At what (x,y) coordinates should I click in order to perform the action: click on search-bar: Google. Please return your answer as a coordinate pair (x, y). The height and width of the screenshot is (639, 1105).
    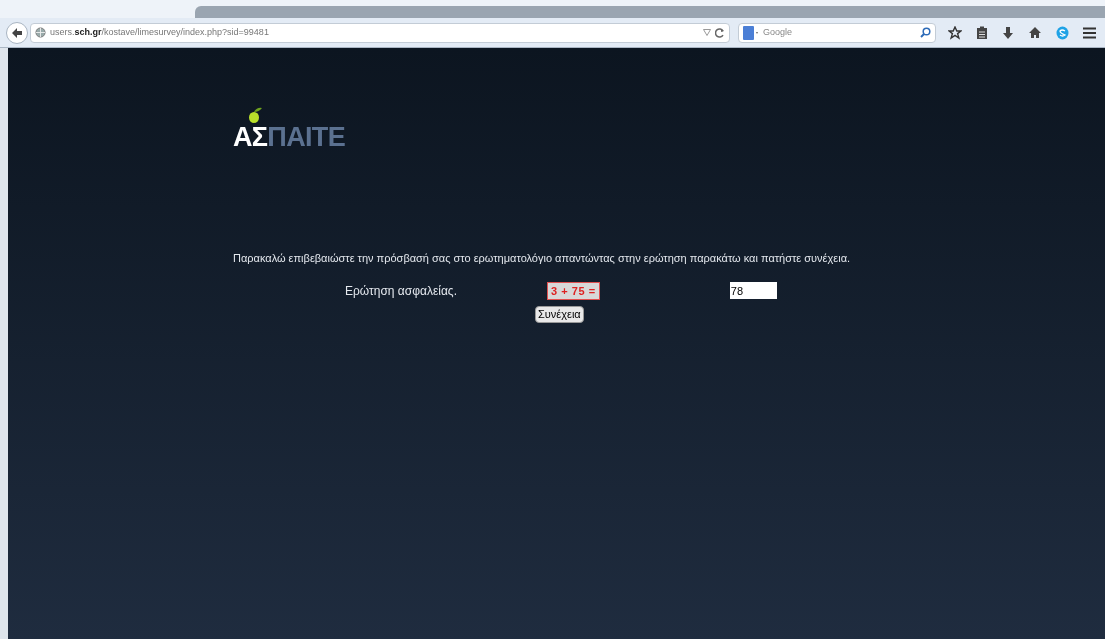
    Looking at the image, I should click on (837, 32).